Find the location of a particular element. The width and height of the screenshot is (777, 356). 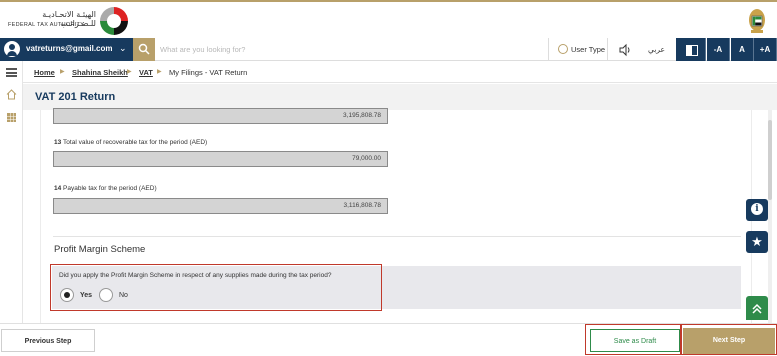

breadcrumb-vat: VAT is located at coordinates (146, 72).